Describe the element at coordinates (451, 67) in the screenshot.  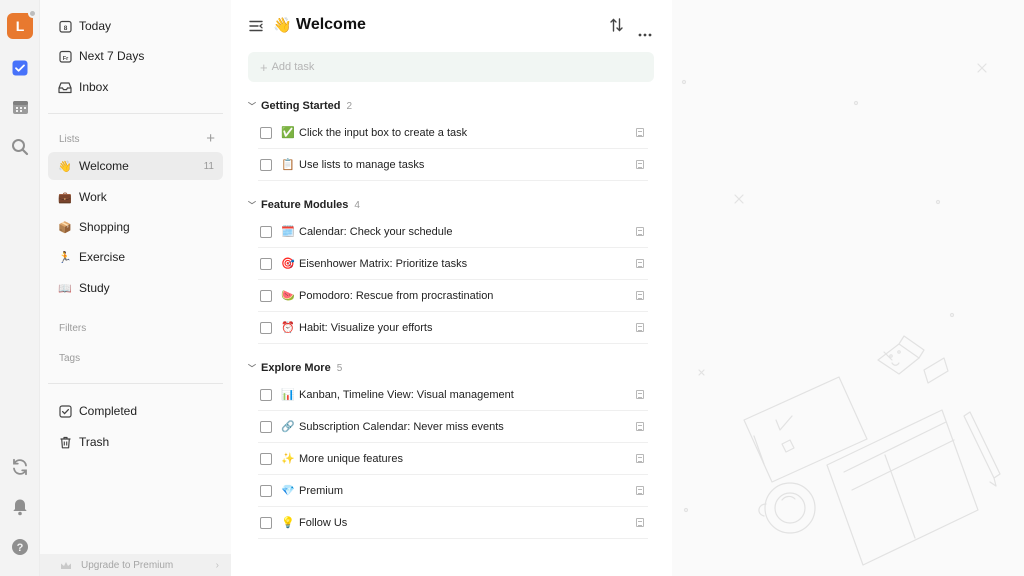
I see `add-task-input: + Add task` at that location.